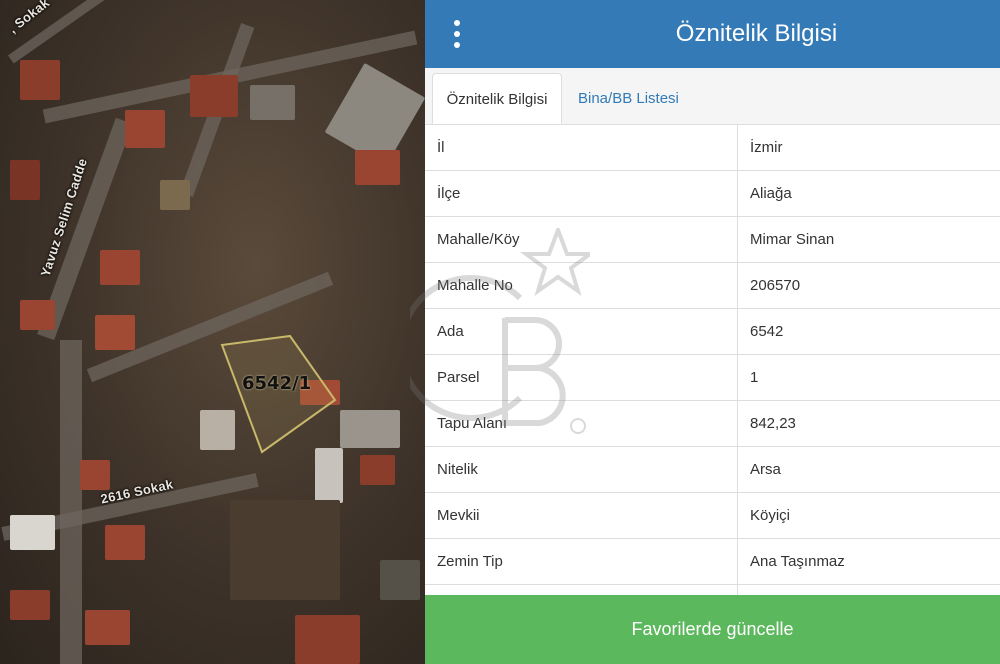 Image resolution: width=1000 pixels, height=664 pixels. I want to click on table-row: İlçe Aliağa, so click(712, 194).